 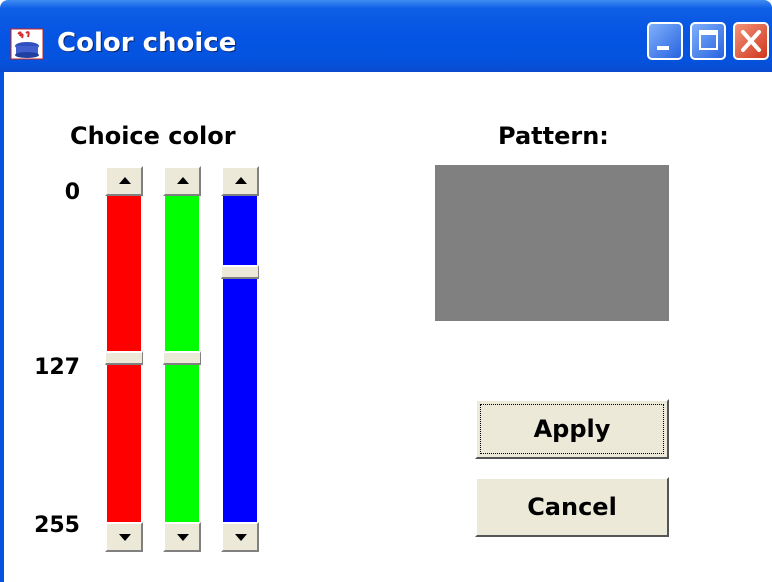 I want to click on minimize-button, so click(x=665, y=41).